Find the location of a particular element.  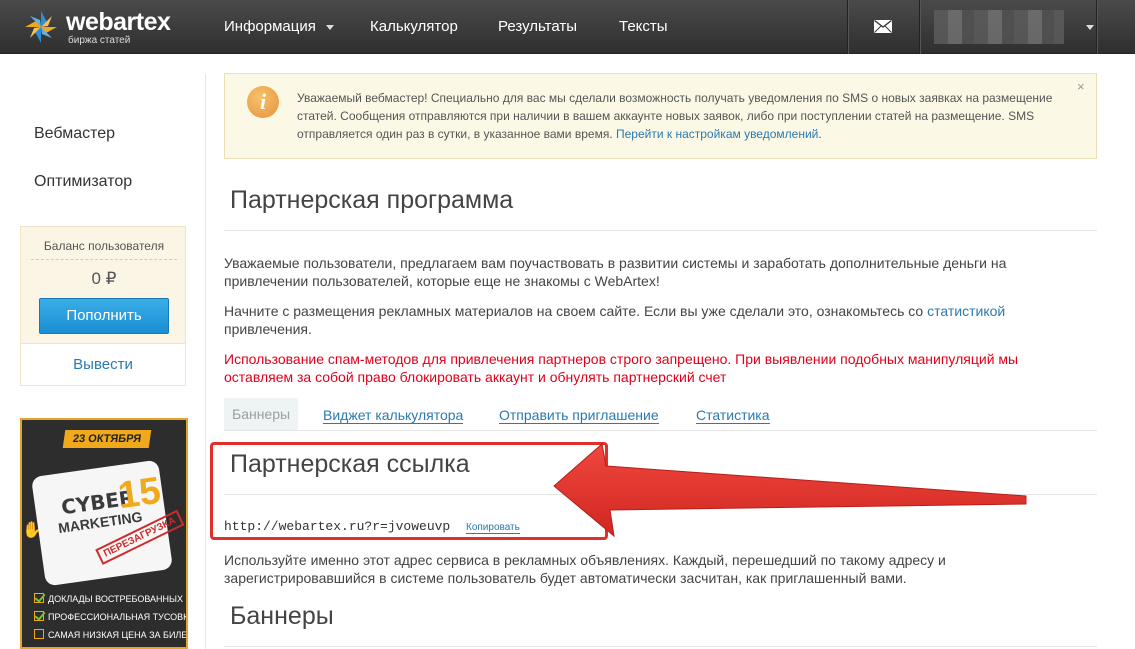

list-item: ДОКЛАДЫ ВОСТРЕБОВАННЫХ ПРОФИ is located at coordinates (110, 601).